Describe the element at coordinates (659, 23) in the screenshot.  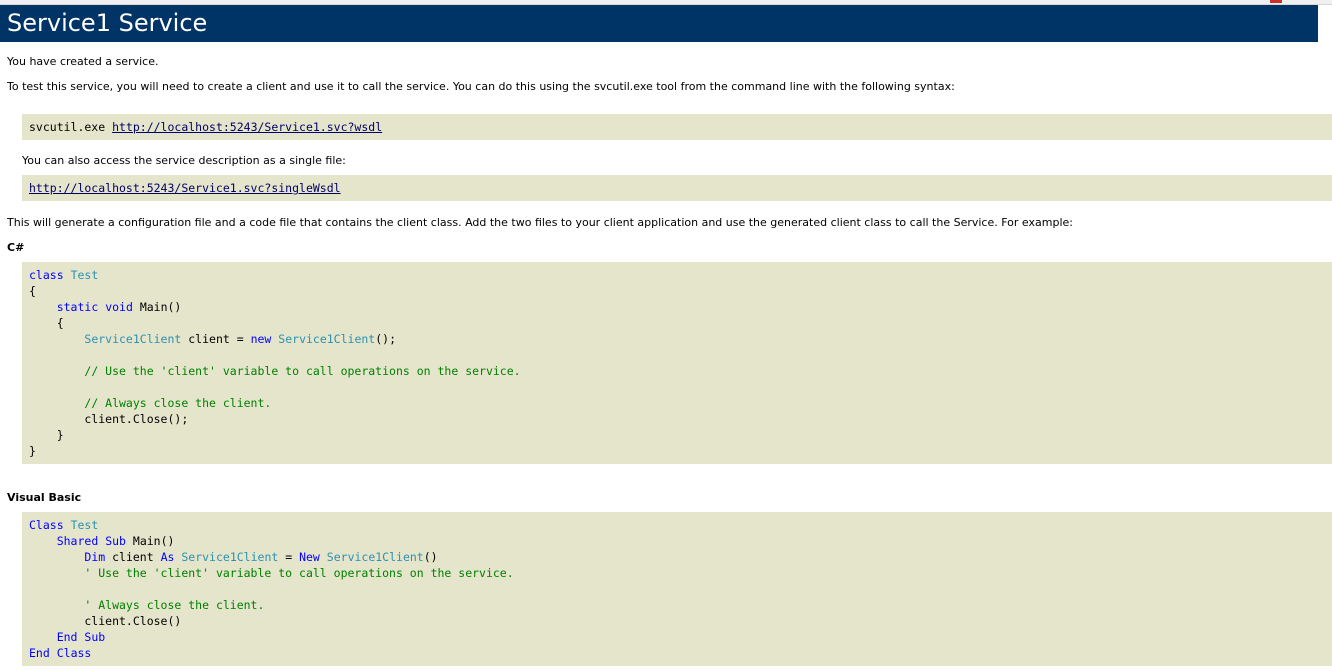
I see `page-title: Service1 Service` at that location.